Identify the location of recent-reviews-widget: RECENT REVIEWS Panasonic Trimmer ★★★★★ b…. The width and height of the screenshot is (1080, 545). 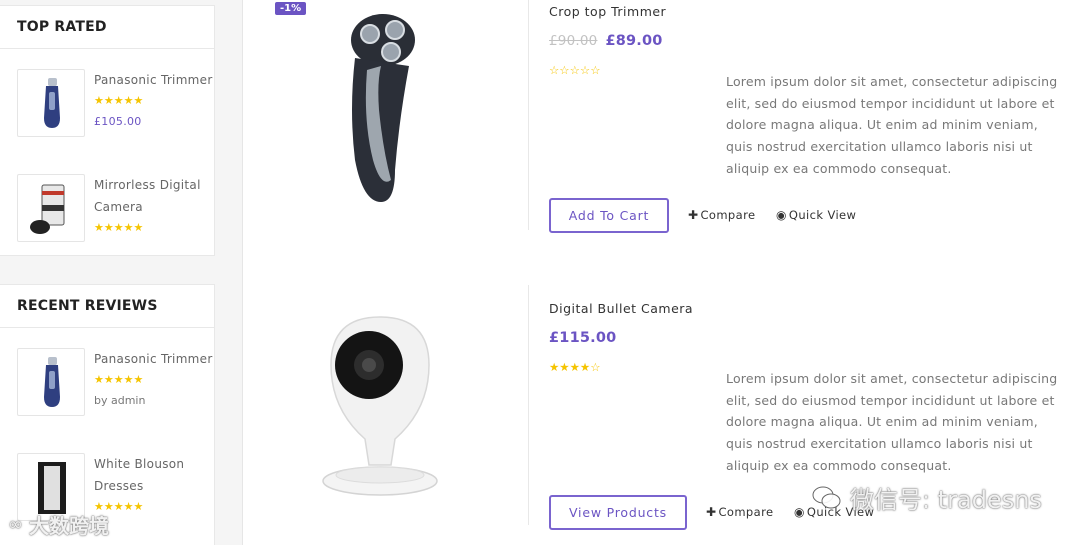
(107, 414).